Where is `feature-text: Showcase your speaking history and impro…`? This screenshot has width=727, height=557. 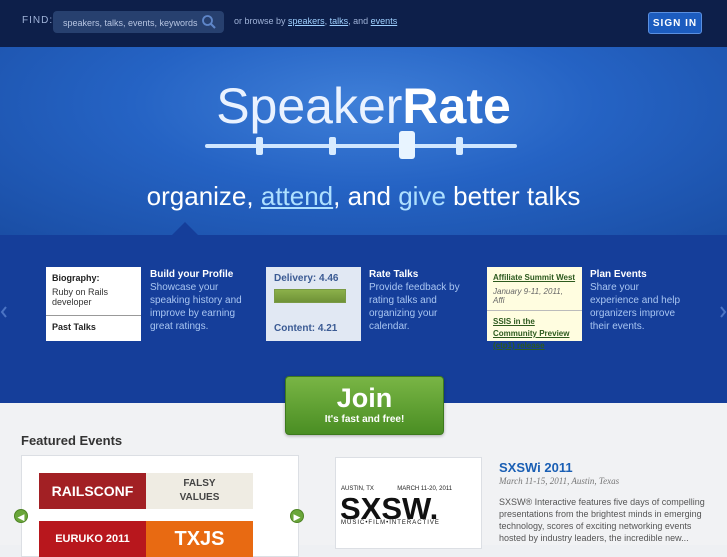
feature-text: Showcase your speaking history and impro… is located at coordinates (196, 307).